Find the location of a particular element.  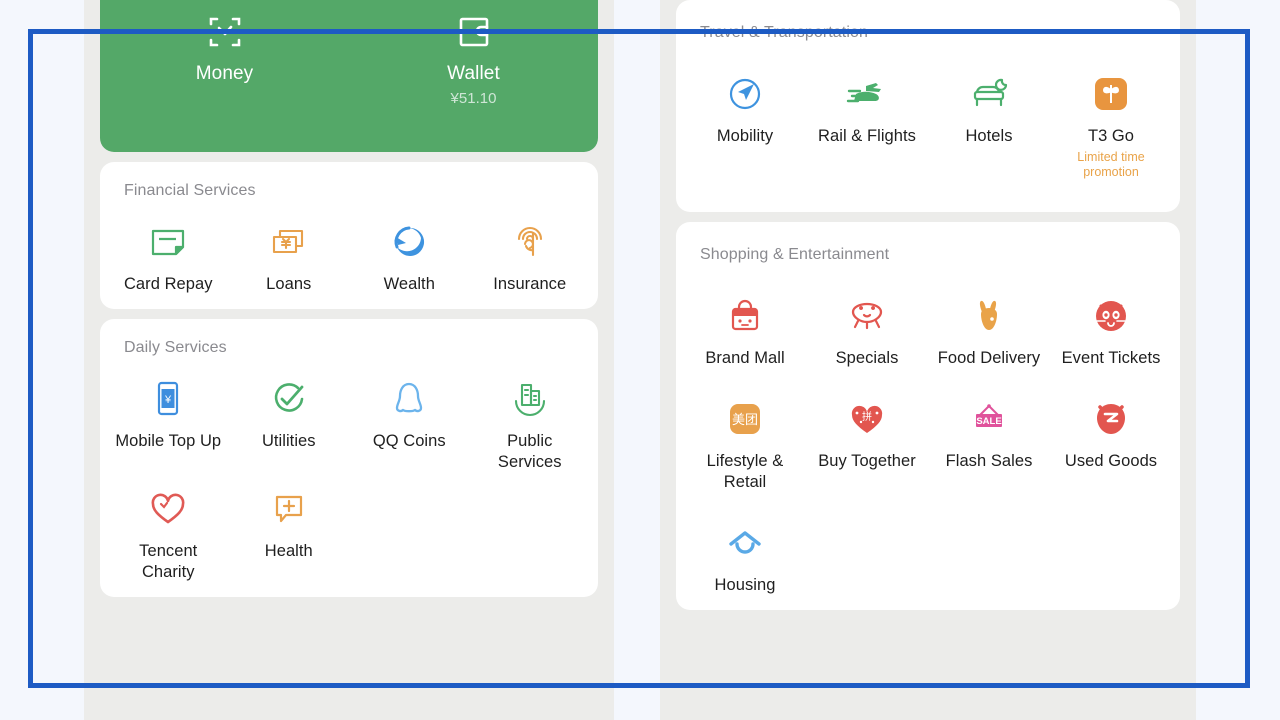

housing-roof-icon is located at coordinates (745, 543).